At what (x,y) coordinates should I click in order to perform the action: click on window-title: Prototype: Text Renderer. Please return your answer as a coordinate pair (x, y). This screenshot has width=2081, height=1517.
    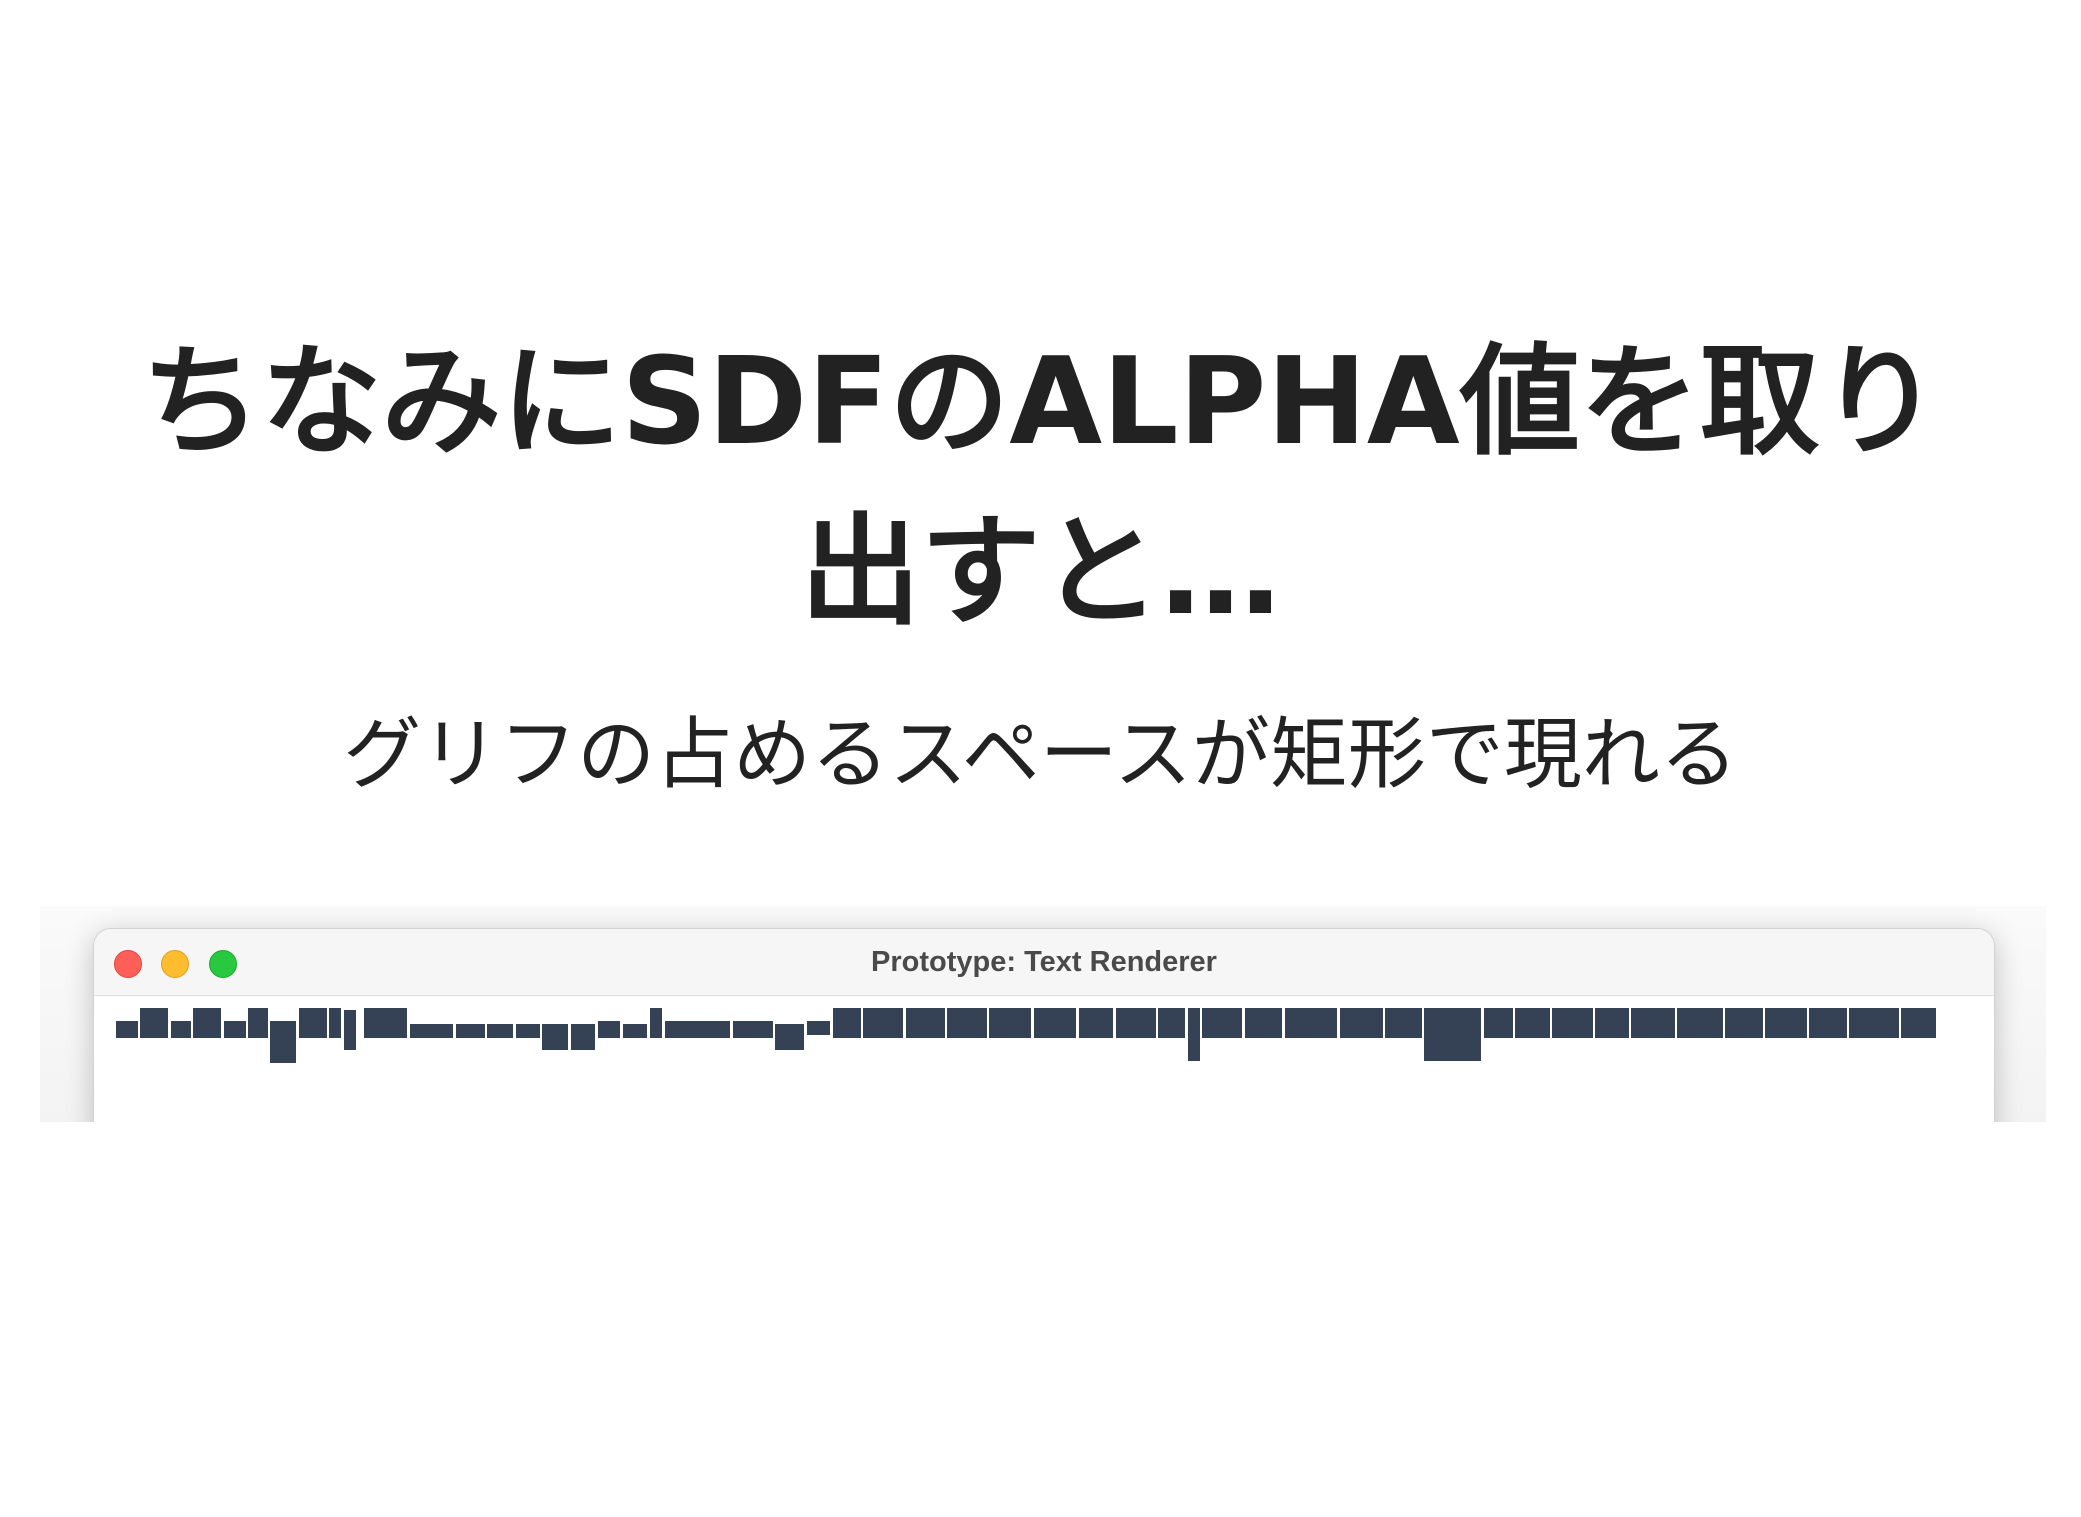
    Looking at the image, I should click on (1044, 962).